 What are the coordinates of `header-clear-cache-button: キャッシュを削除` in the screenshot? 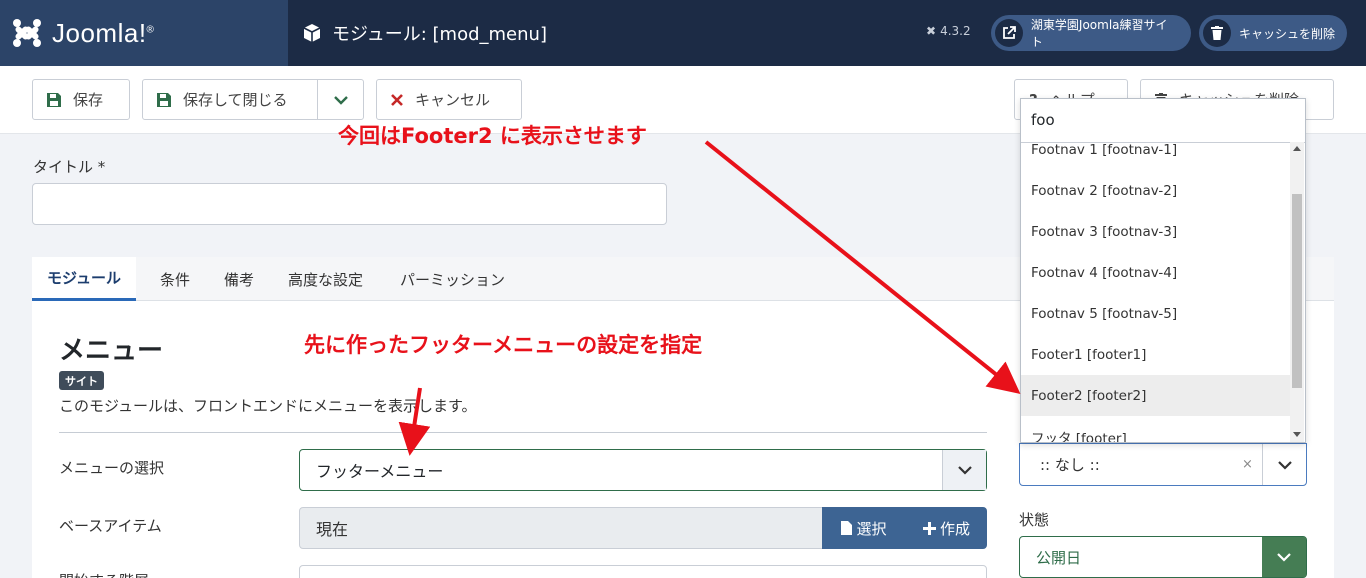 It's located at (1273, 33).